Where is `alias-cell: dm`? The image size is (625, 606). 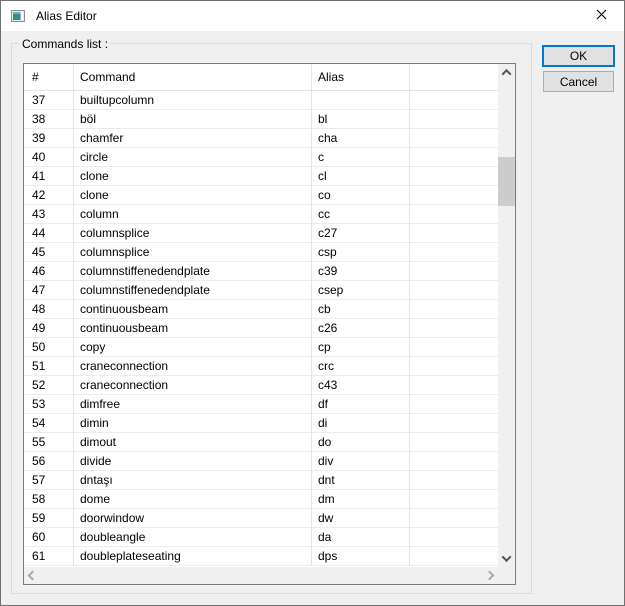 alias-cell: dm is located at coordinates (361, 499).